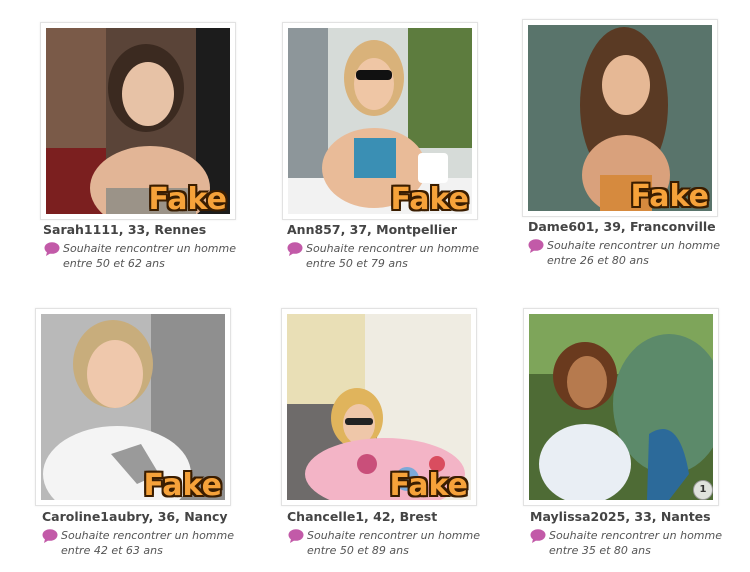 The image size is (750, 572). Describe the element at coordinates (124, 229) in the screenshot. I see `profile-name: Sarah1111, 33, Rennes` at that location.